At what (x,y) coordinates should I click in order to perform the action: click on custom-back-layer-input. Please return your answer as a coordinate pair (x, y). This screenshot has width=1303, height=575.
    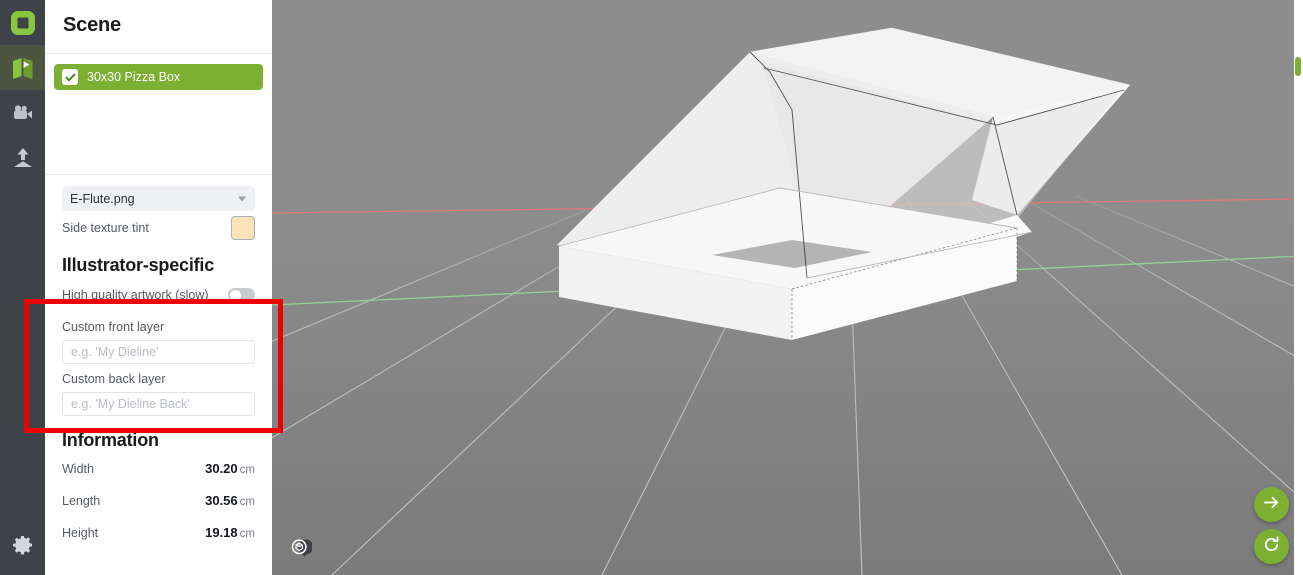
    Looking at the image, I should click on (158, 404).